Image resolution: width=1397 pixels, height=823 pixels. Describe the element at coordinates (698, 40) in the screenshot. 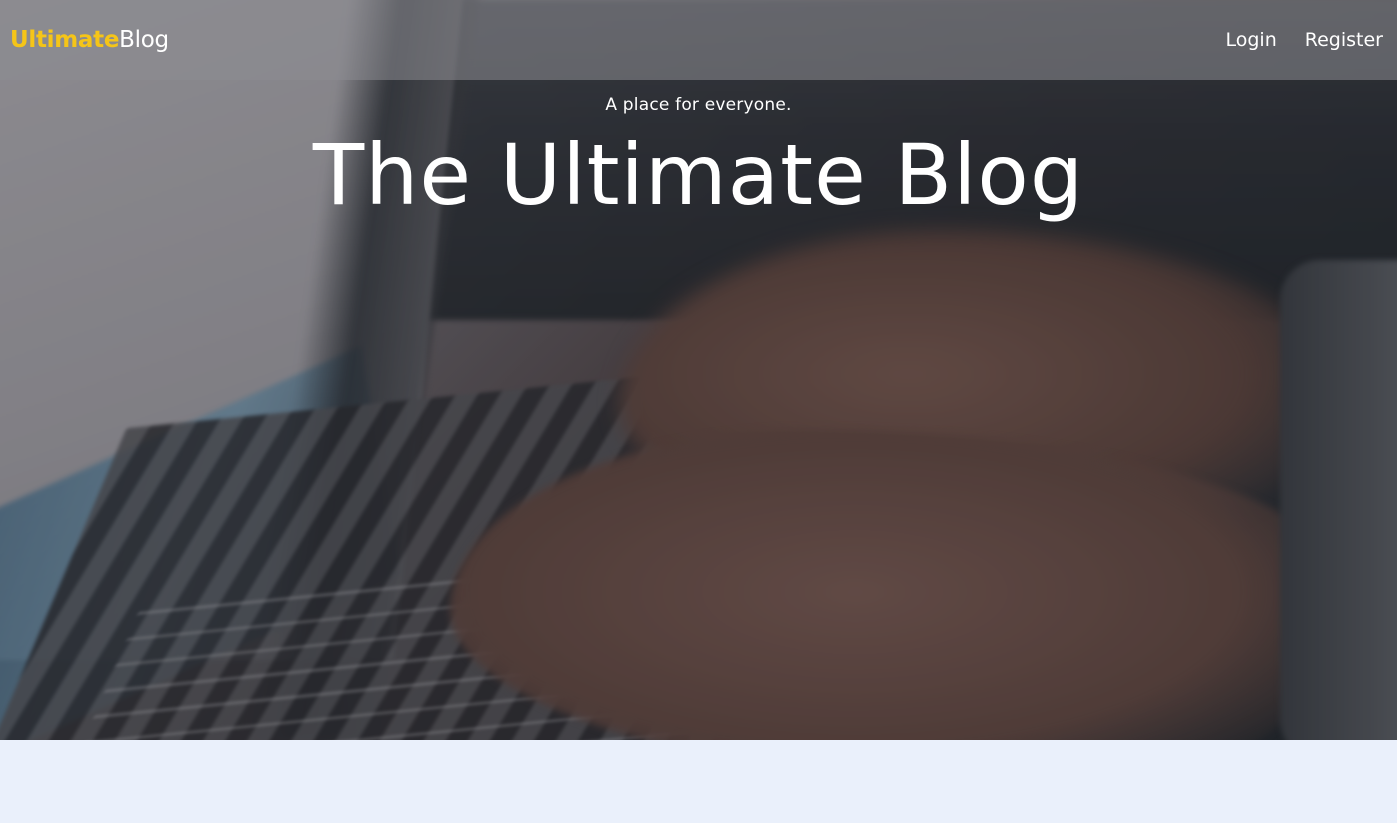

I see `navbar: UltimateBlog Login Register` at that location.